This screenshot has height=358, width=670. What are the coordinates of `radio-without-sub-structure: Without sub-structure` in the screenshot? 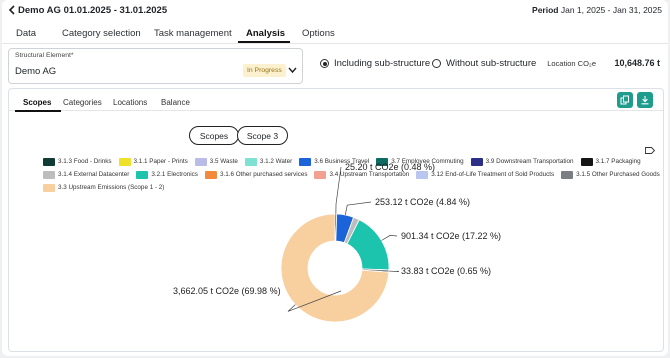 It's located at (484, 63).